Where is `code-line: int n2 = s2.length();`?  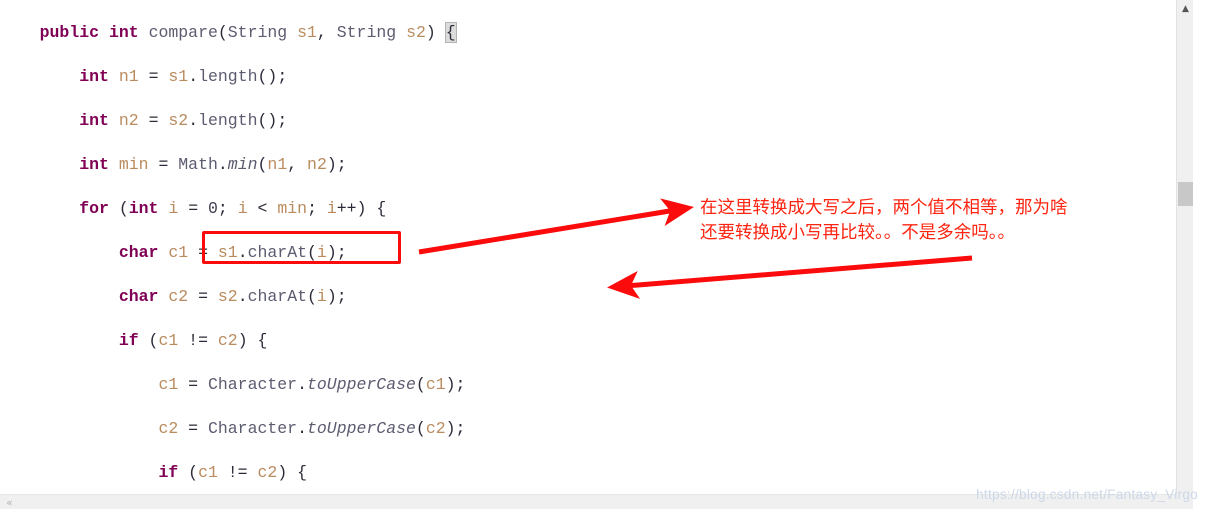 code-line: int n2 = s2.length(); is located at coordinates (183, 120).